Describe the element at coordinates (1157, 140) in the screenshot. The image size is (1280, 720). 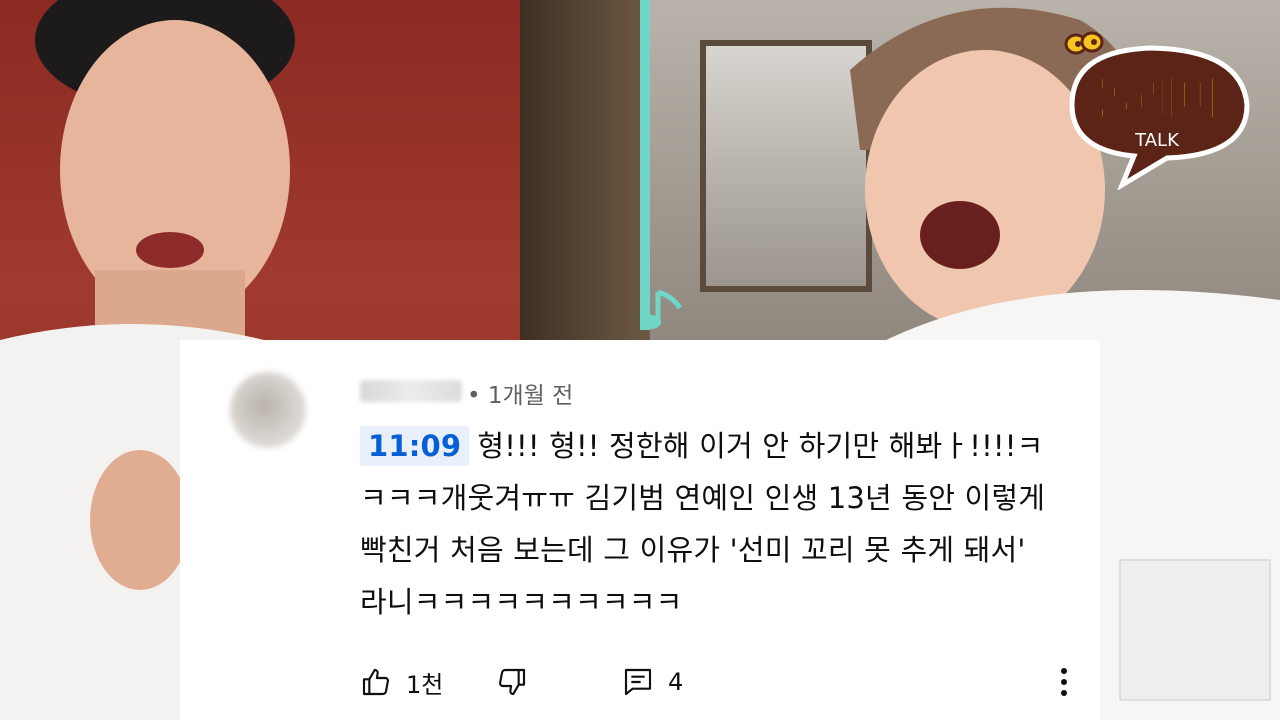
I see `svg-text: TALK` at that location.